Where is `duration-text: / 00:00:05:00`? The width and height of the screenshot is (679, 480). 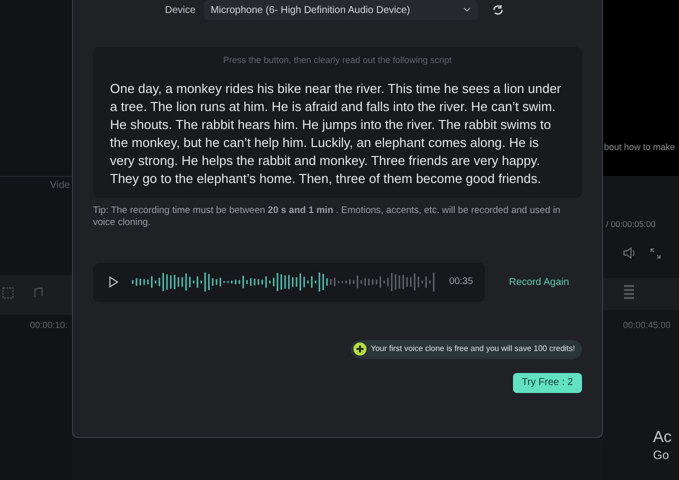 duration-text: / 00:00:05:00 is located at coordinates (631, 224).